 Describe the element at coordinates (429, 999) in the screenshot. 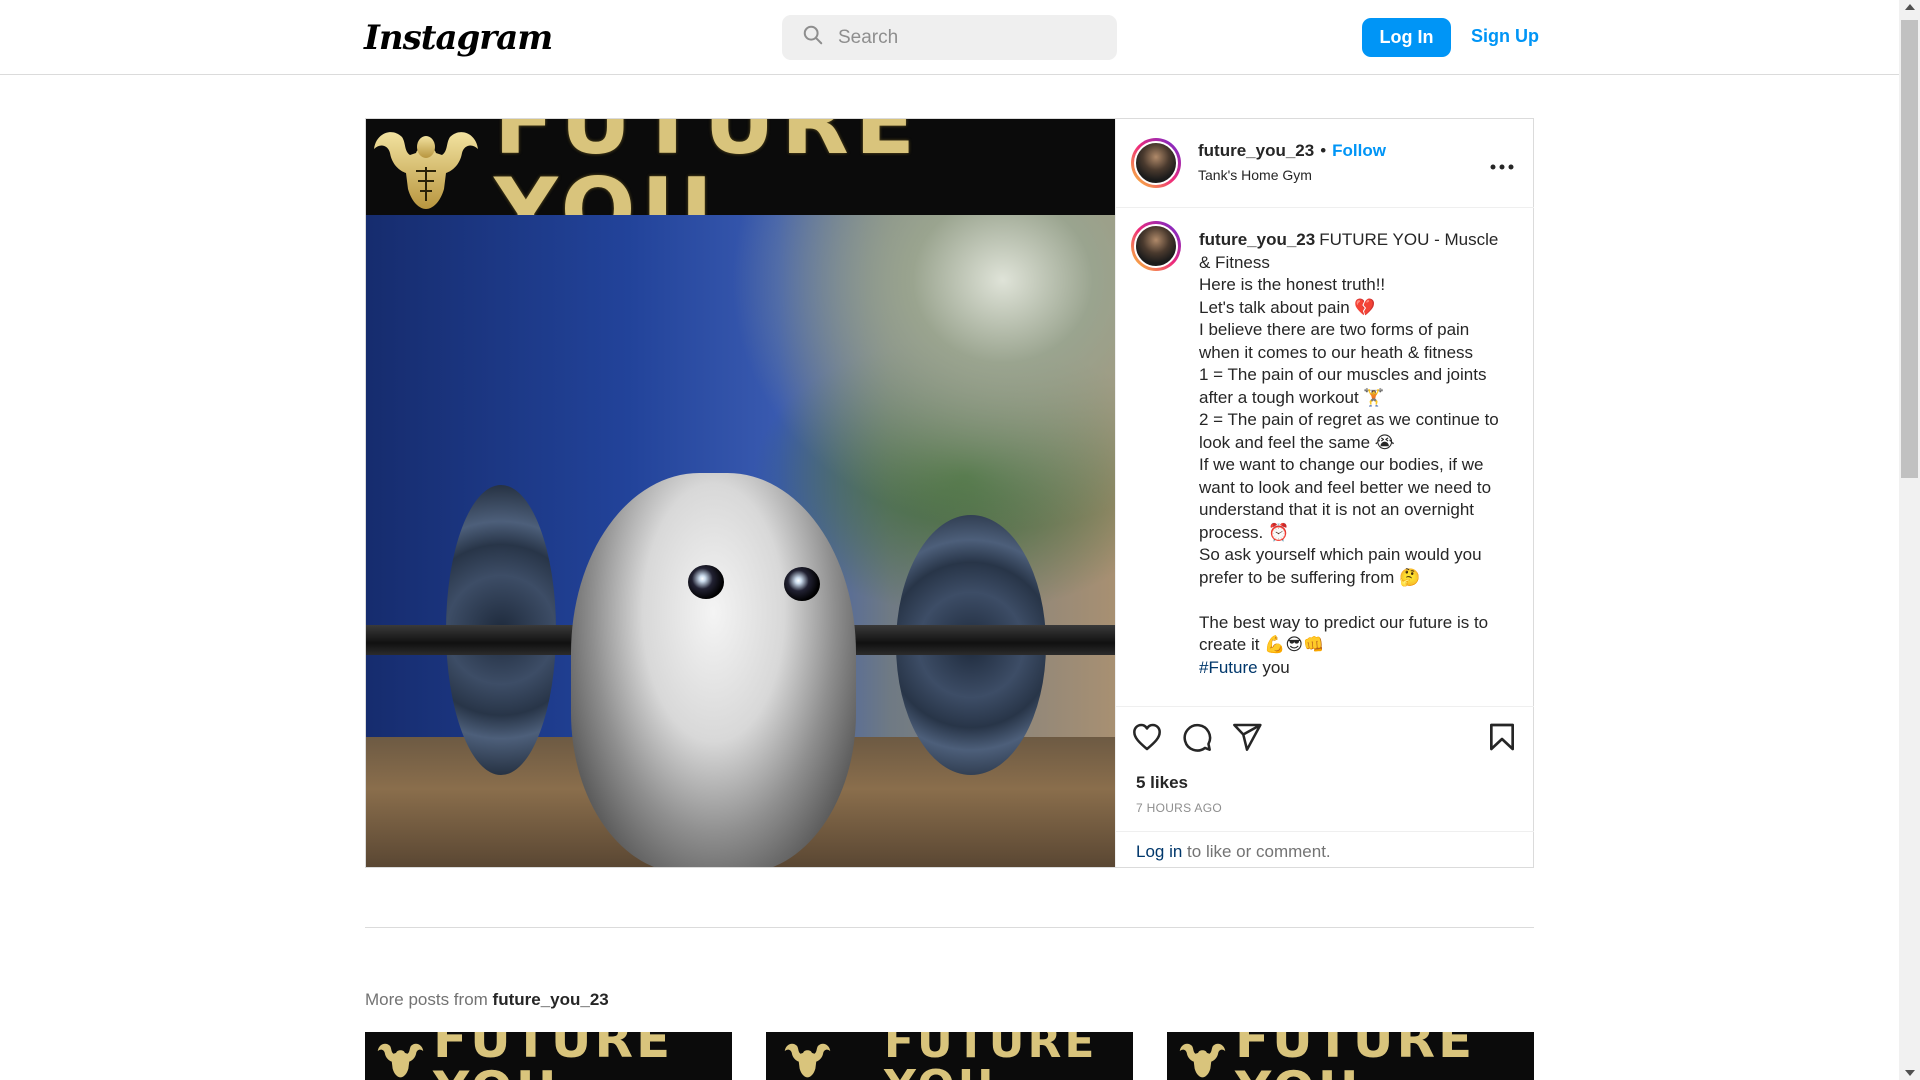

I see `more-posts-label: More posts from` at that location.